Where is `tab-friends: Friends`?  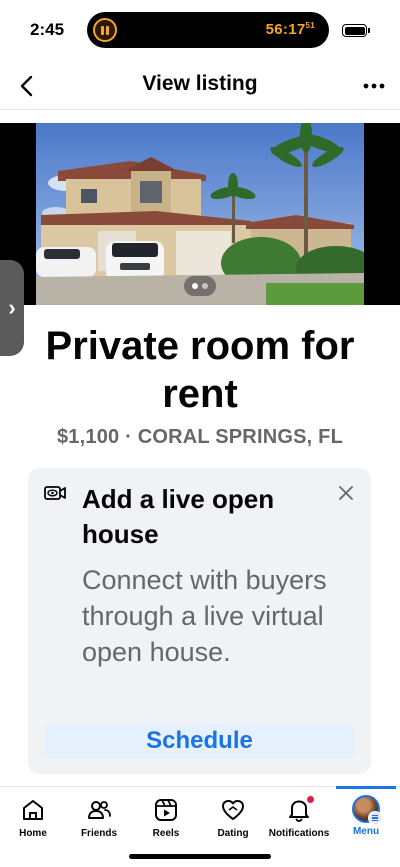
tab-friends: Friends is located at coordinates (99, 817).